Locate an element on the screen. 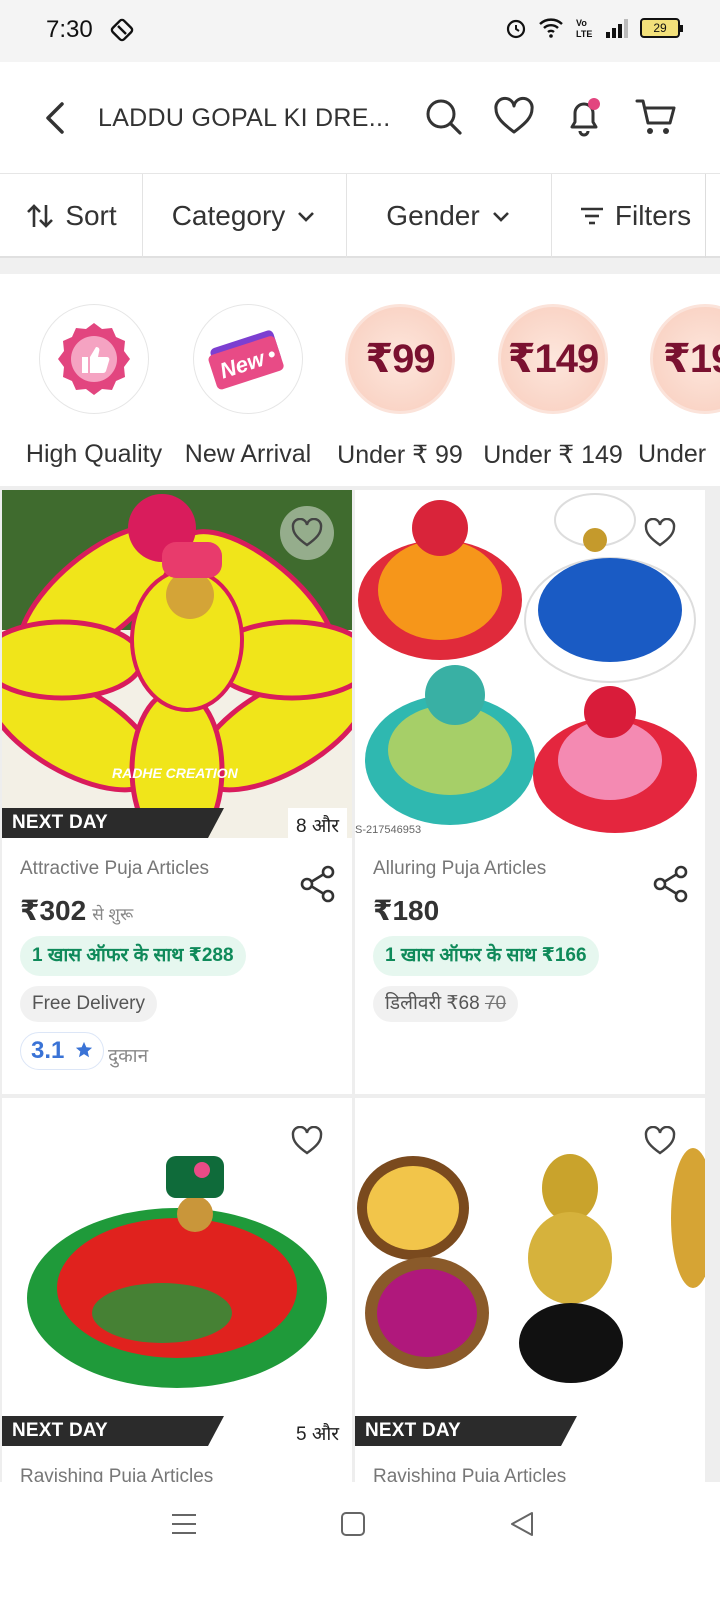 The width and height of the screenshot is (720, 1600). gender-dropdown: Gender is located at coordinates (449, 216).